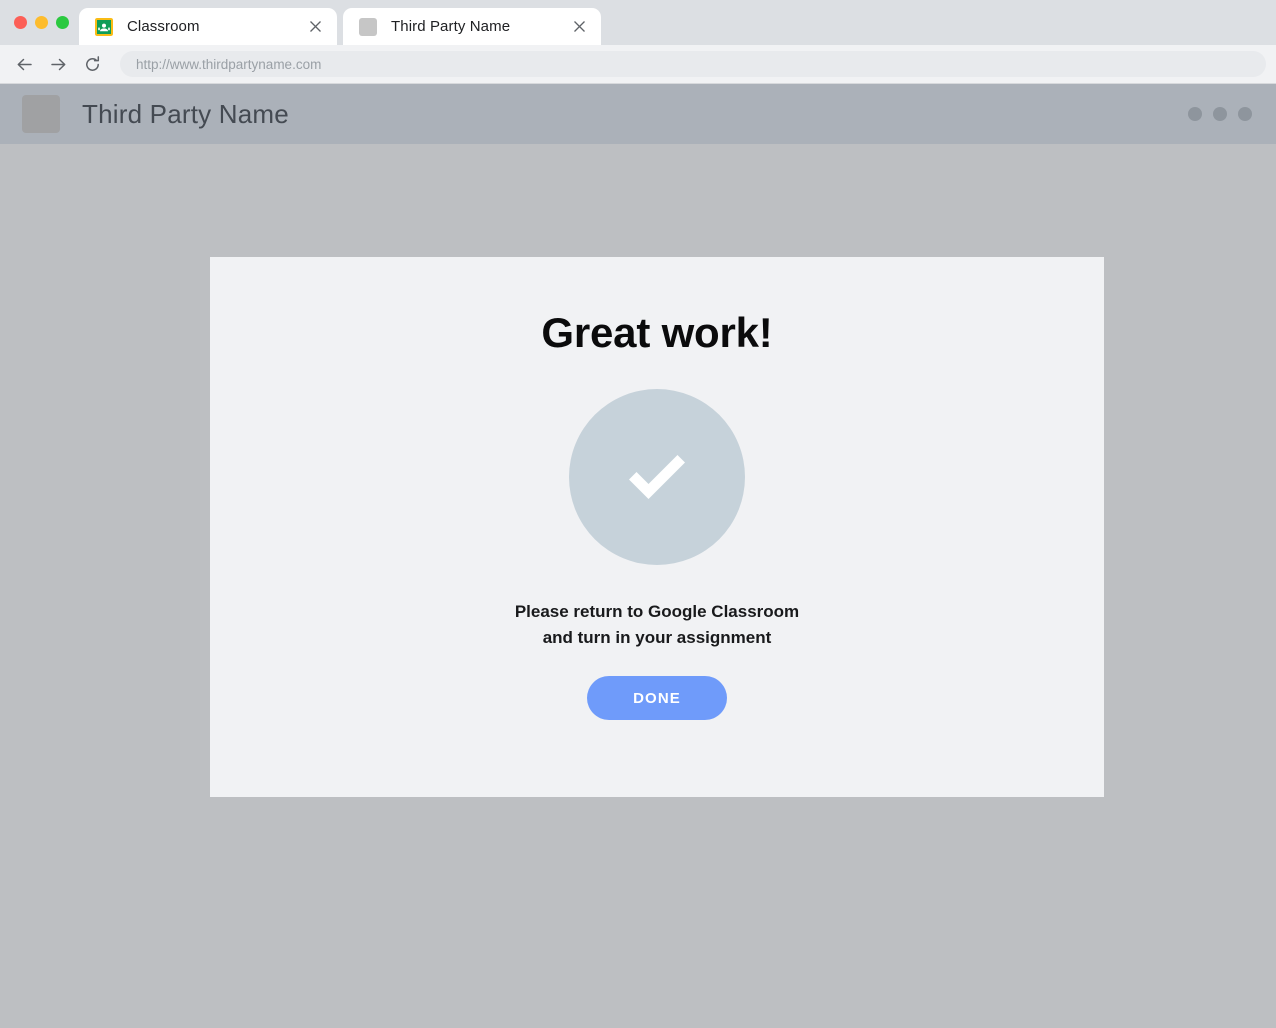  Describe the element at coordinates (104, 26) in the screenshot. I see `google-classroom-icon` at that location.